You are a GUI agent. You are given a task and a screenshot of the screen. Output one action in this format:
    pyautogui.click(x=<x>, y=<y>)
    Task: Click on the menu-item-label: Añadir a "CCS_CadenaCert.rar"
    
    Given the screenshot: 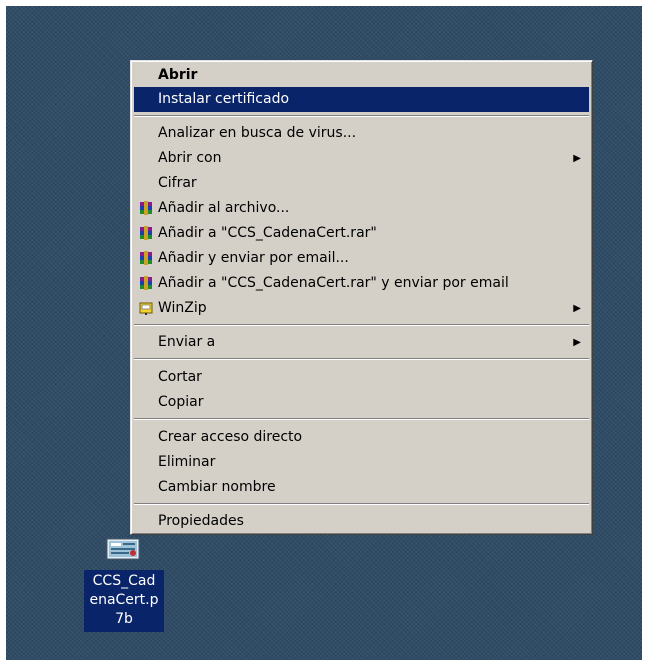 What is the action you would take?
    pyautogui.click(x=267, y=233)
    